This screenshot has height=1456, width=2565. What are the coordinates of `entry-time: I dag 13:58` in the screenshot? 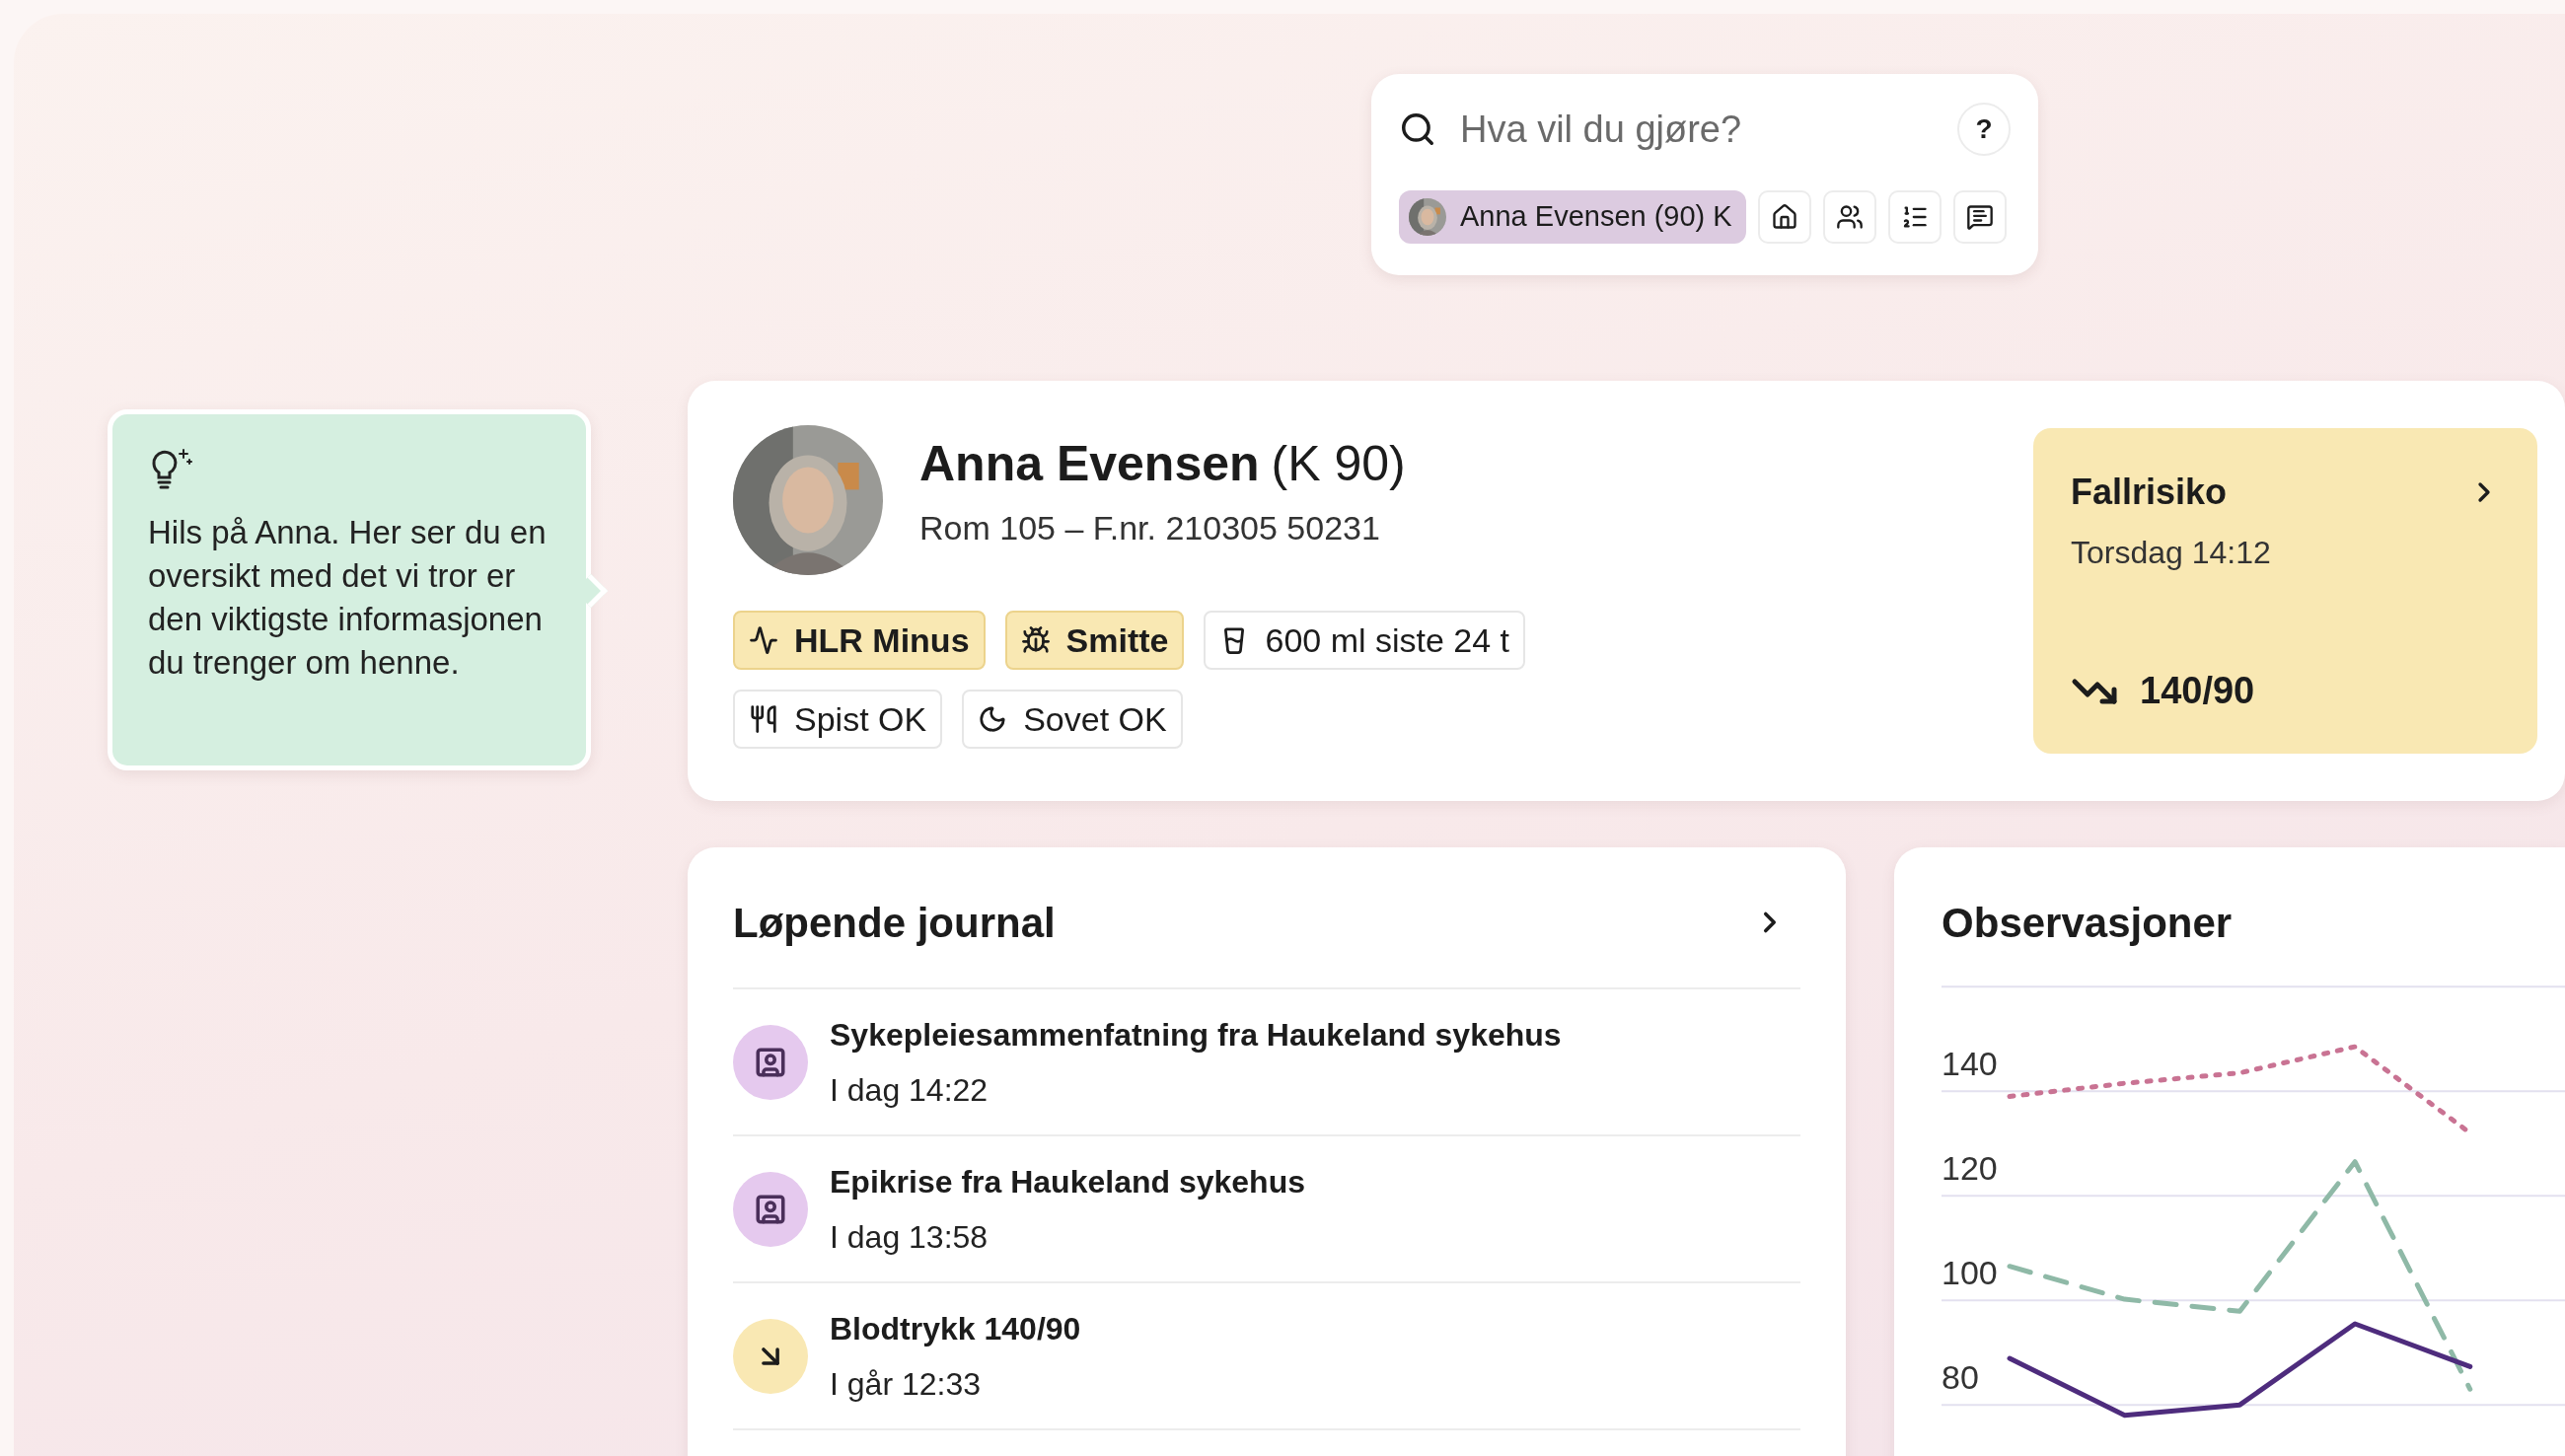 It's located at (909, 1237).